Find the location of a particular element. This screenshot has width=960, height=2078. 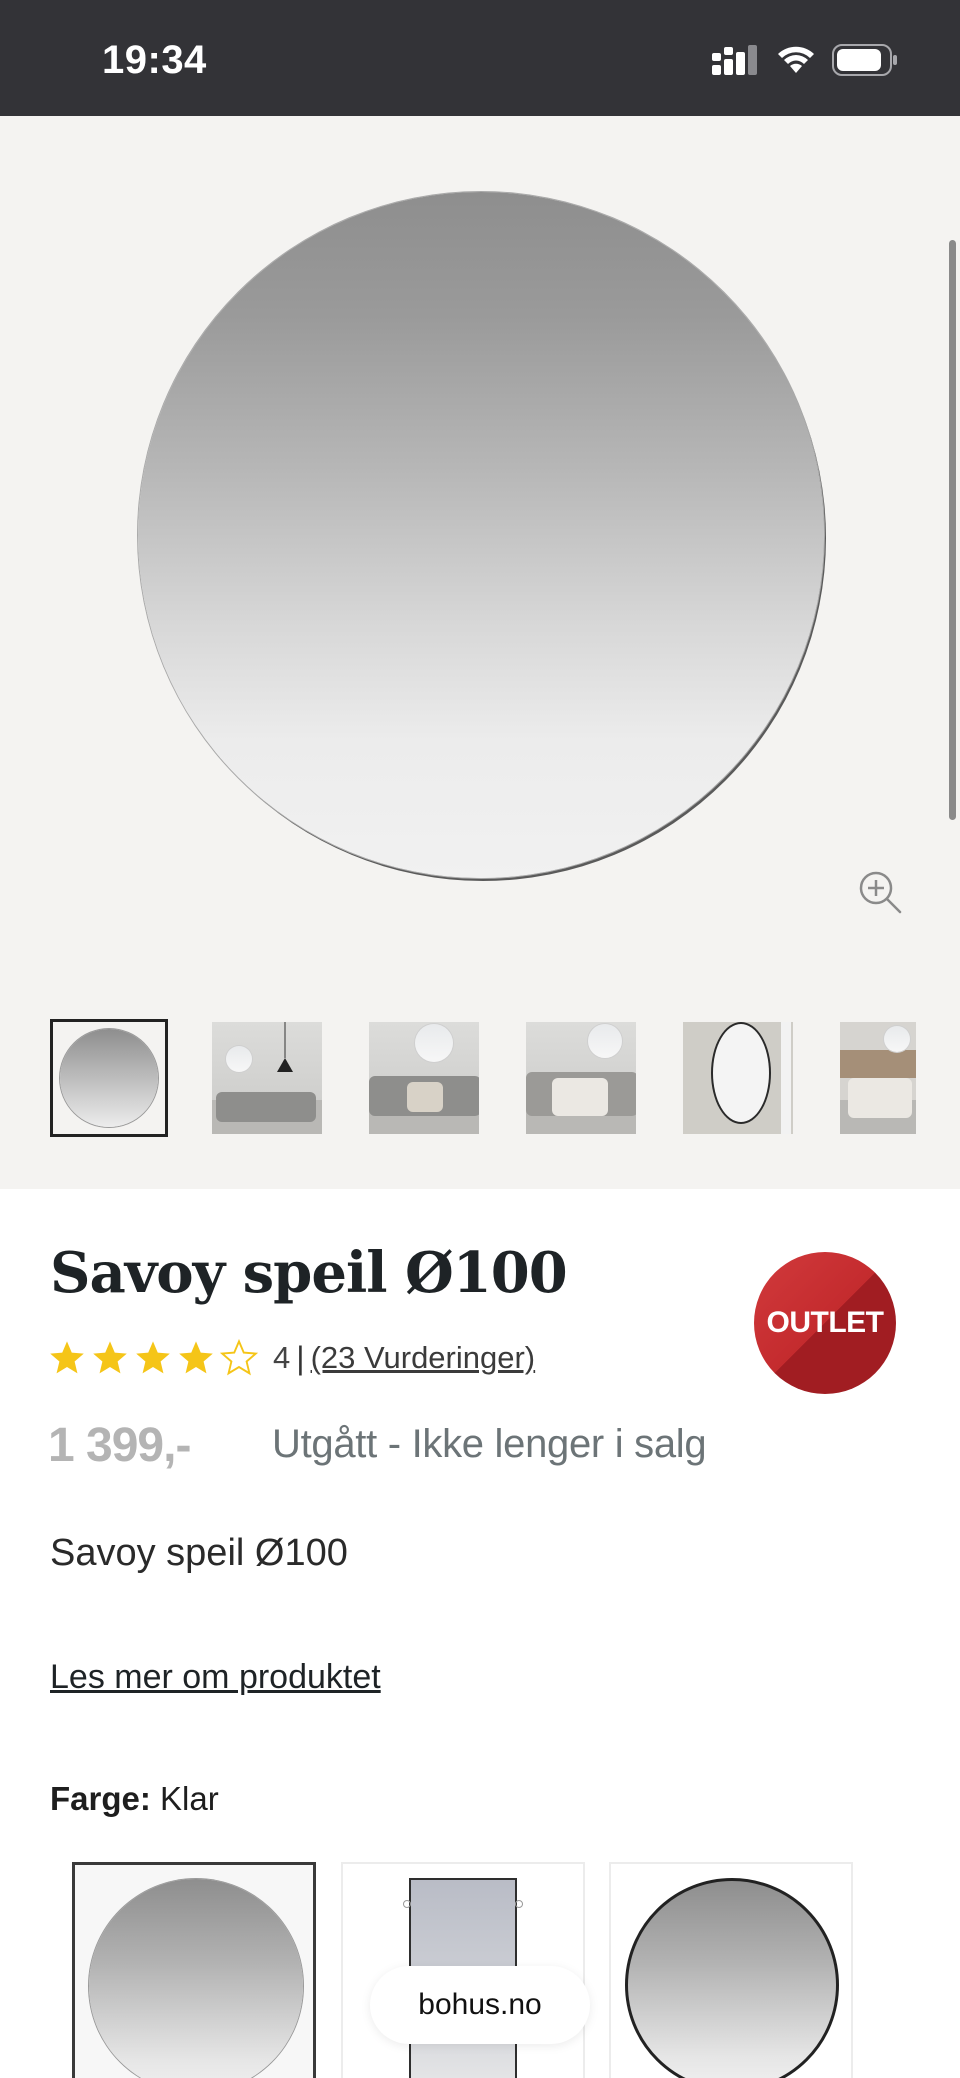

rating-row: 4 | (23 Vurderinger) is located at coordinates (291, 1358).